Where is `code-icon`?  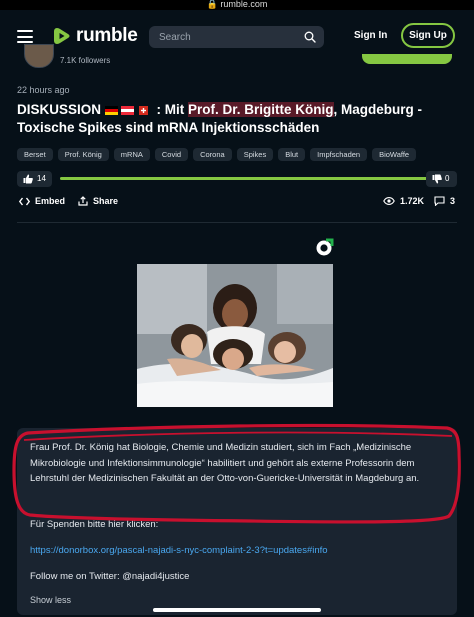
code-icon is located at coordinates (24, 201).